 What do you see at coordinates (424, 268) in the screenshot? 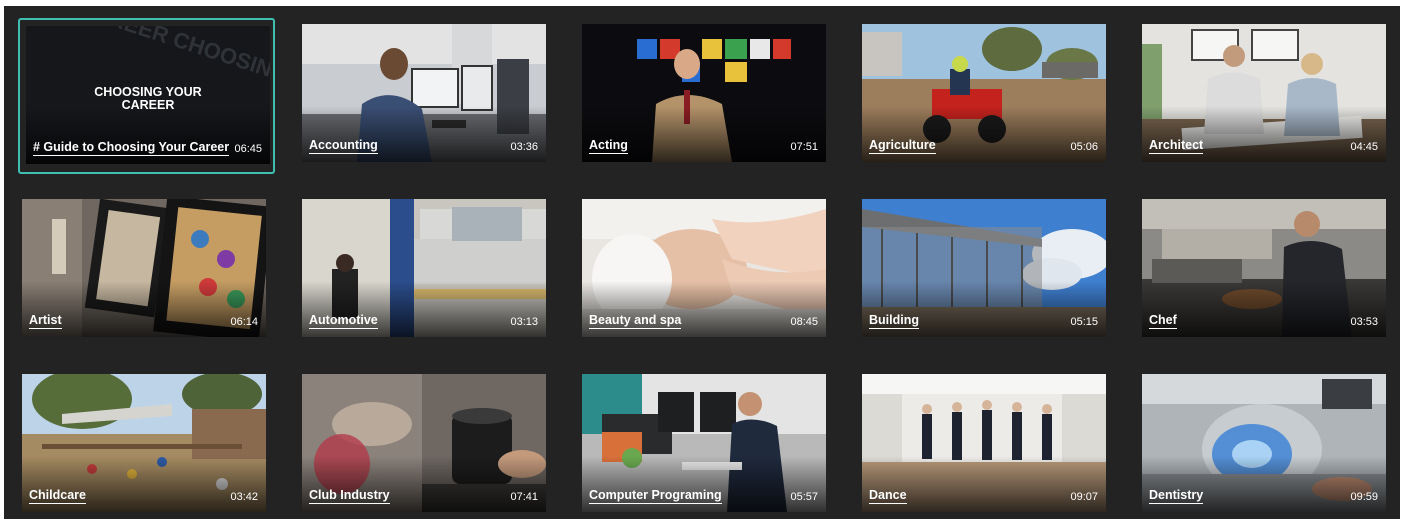
I see `video-thumbnail: Automotive 03:13` at bounding box center [424, 268].